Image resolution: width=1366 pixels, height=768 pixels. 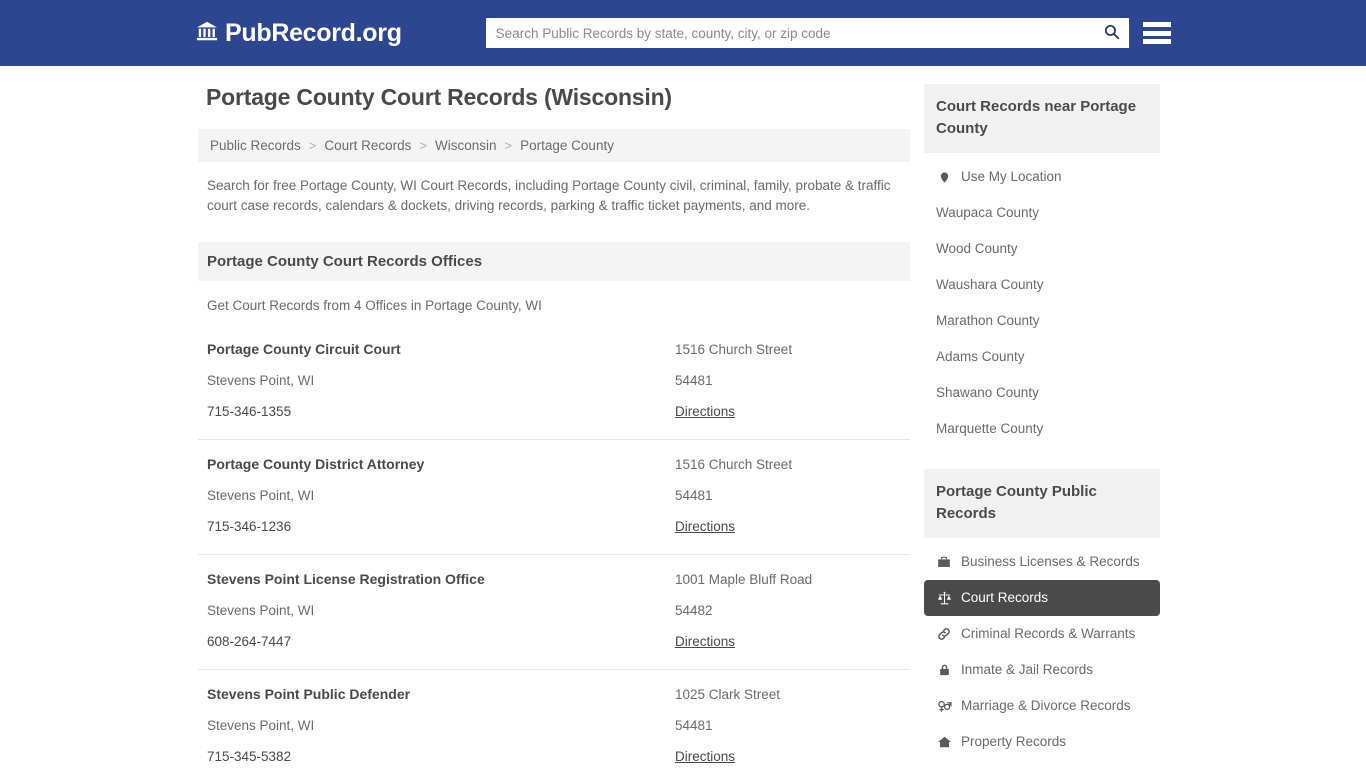 What do you see at coordinates (744, 579) in the screenshot?
I see `office-street: 1001 Maple Bluff Road` at bounding box center [744, 579].